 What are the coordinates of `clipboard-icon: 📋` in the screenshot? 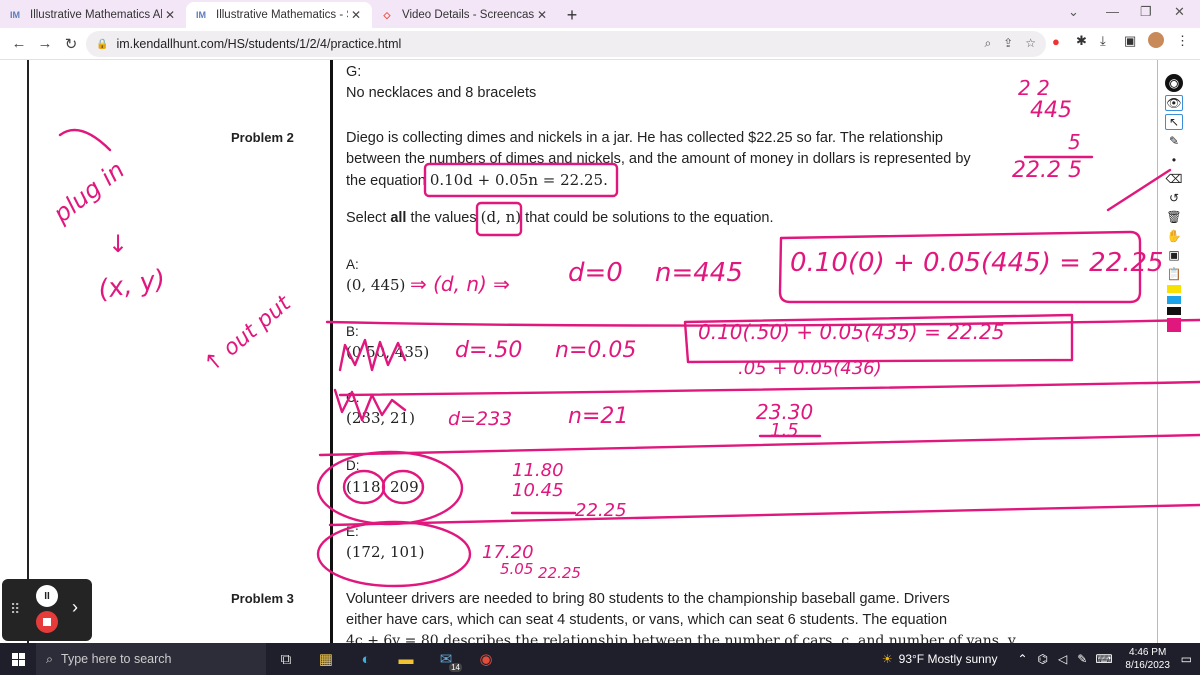 It's located at (1174, 274).